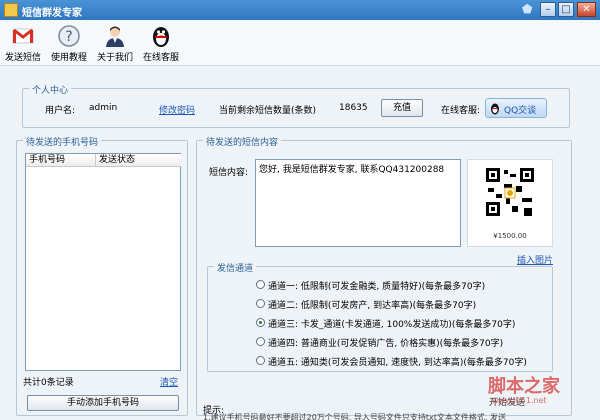 This screenshot has width=600, height=420. Describe the element at coordinates (48, 383) in the screenshot. I see `record-total: 共计0条记录` at that location.